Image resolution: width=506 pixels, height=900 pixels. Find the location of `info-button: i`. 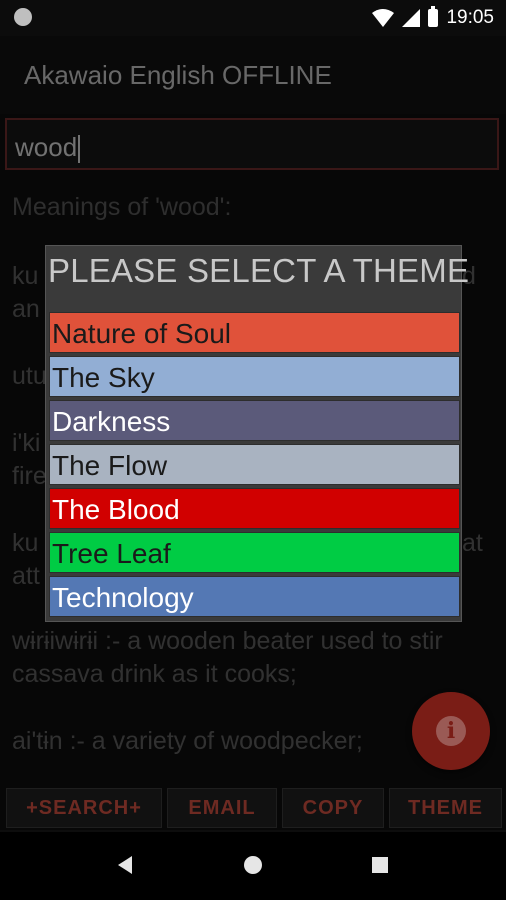

info-button: i is located at coordinates (451, 731).